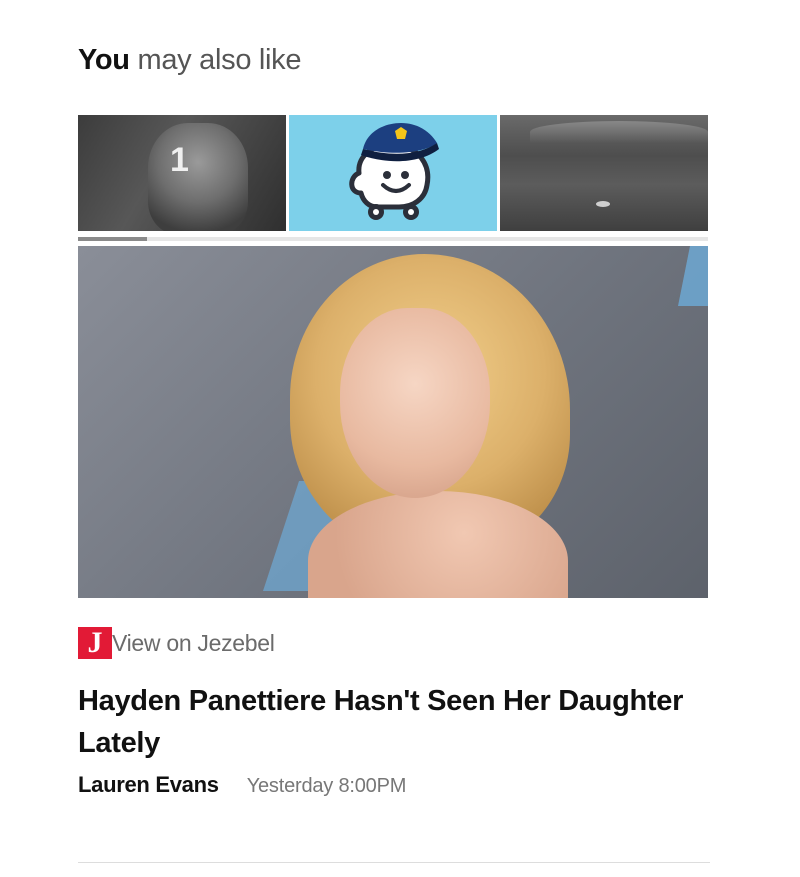  Describe the element at coordinates (415, 403) in the screenshot. I see `hero-portrait-face` at that location.